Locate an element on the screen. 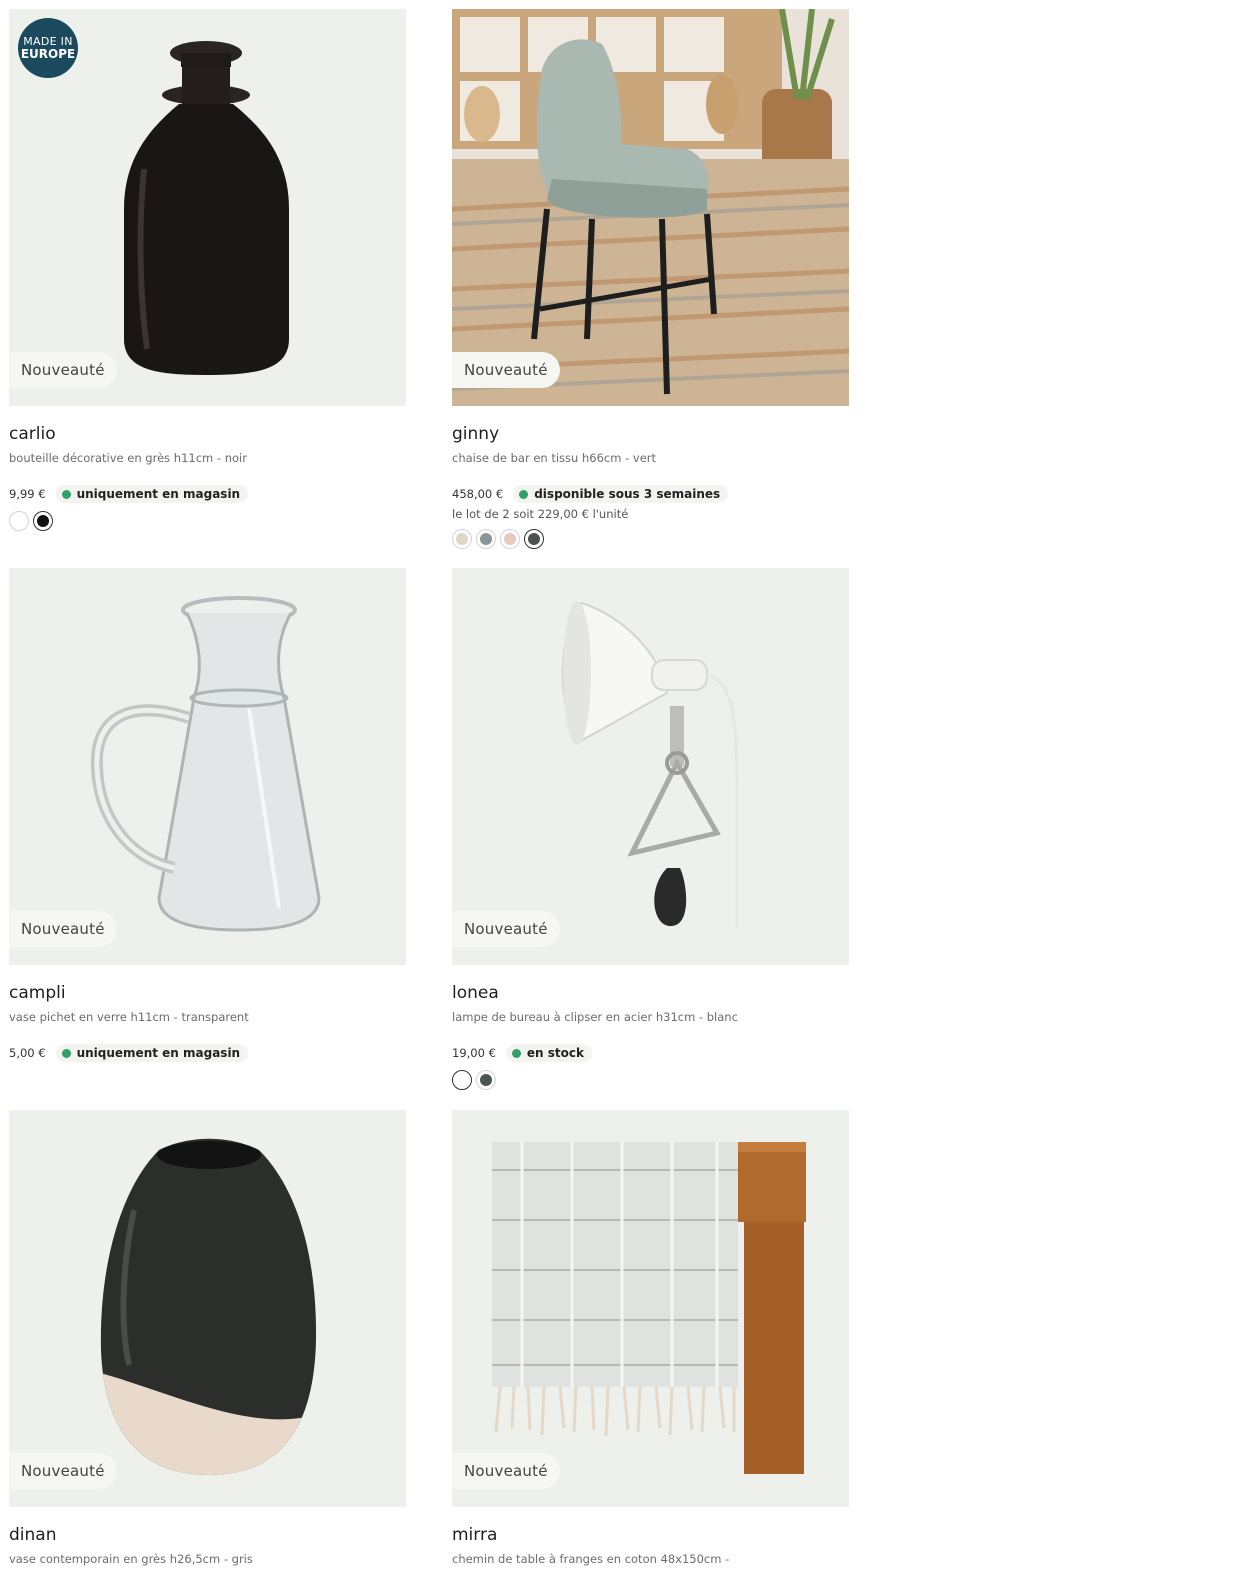  availability-text: en stock is located at coordinates (555, 1053).